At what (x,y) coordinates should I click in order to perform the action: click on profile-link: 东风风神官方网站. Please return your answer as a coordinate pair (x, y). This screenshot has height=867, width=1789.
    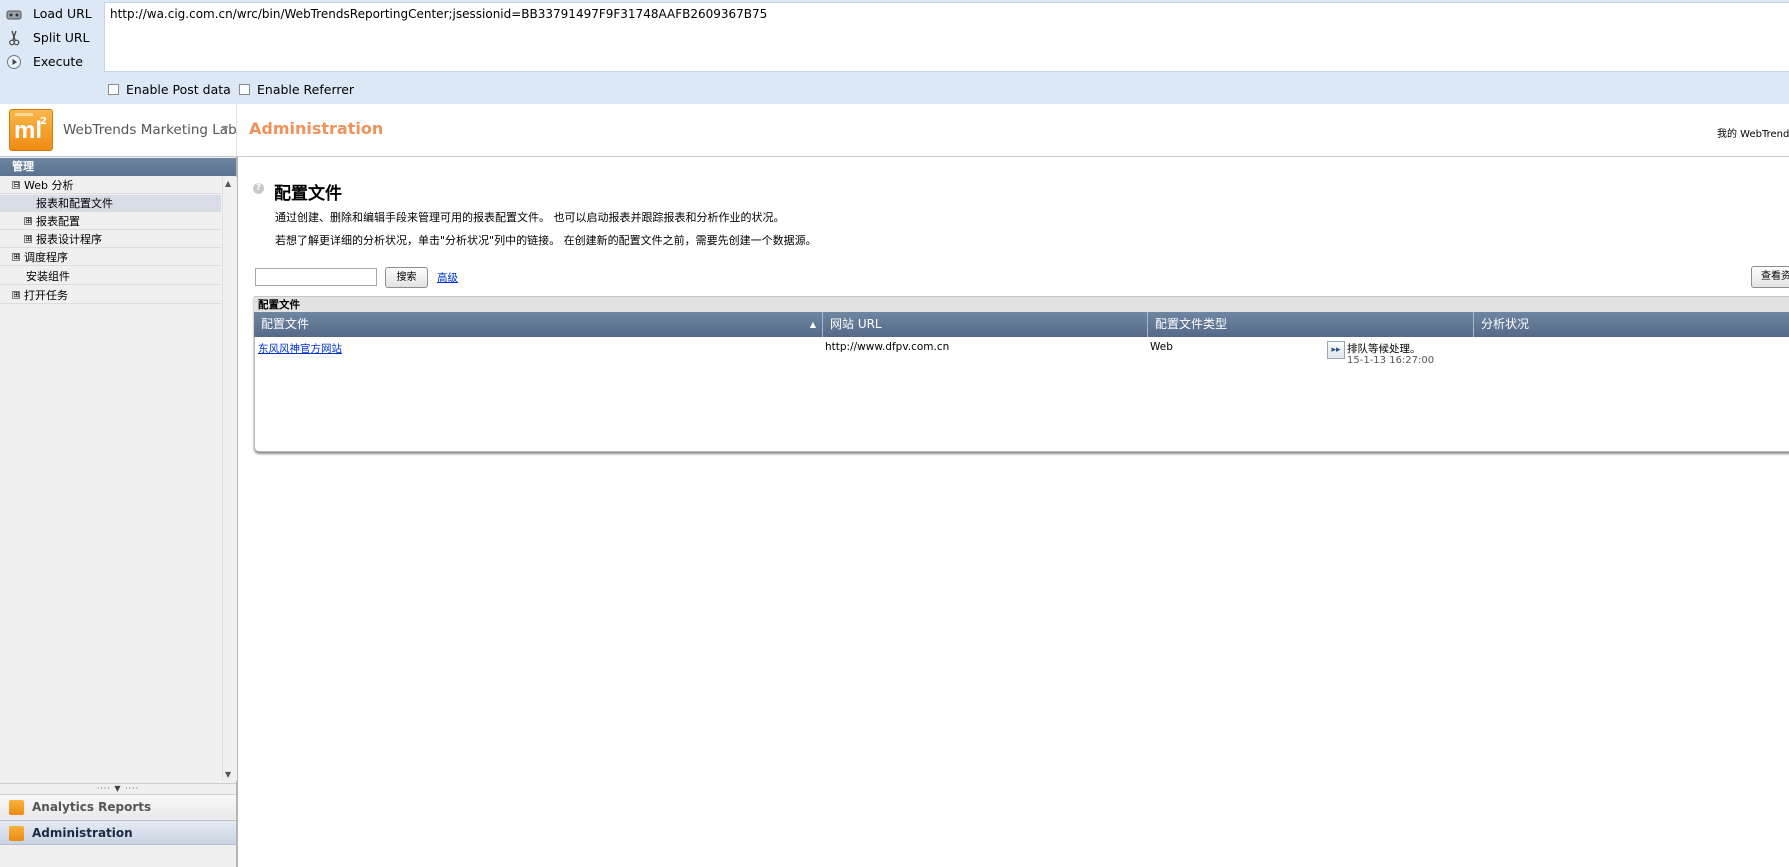
    Looking at the image, I should click on (300, 348).